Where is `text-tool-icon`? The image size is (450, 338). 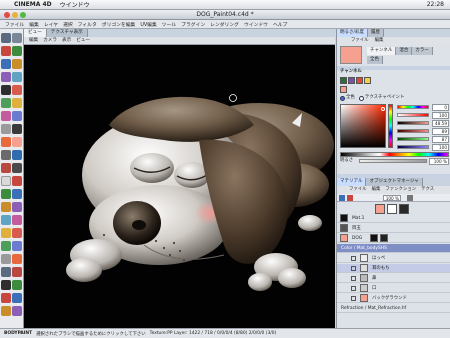 text-tool-icon is located at coordinates (17, 129).